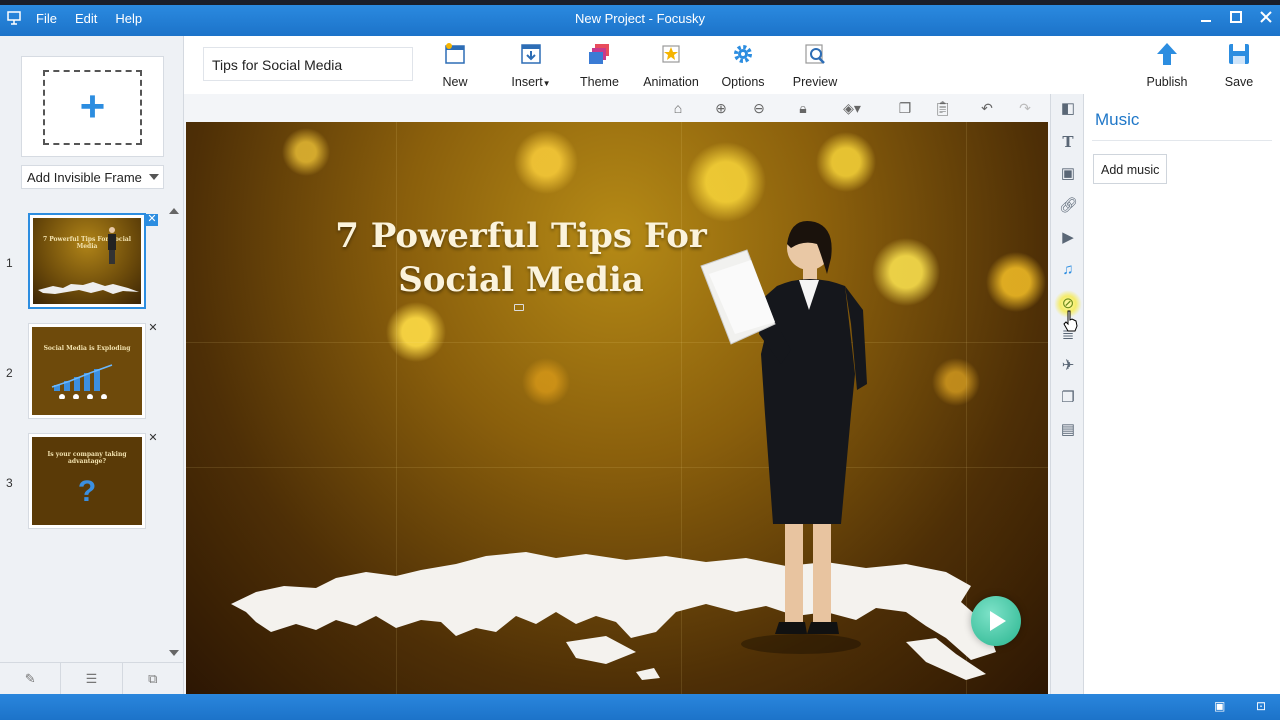  Describe the element at coordinates (1068, 142) in the screenshot. I see `text-icon: T` at that location.